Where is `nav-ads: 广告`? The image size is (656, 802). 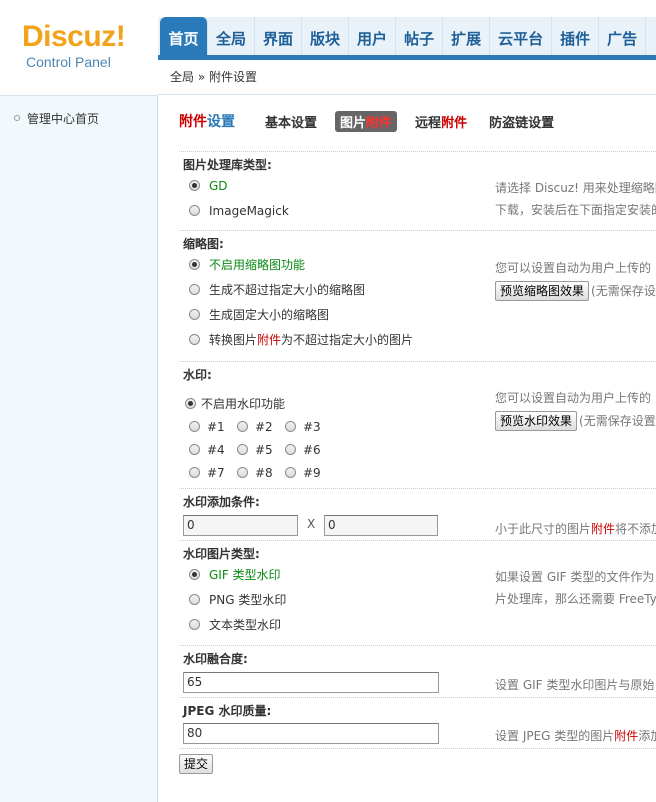
nav-ads: 广告 is located at coordinates (623, 36).